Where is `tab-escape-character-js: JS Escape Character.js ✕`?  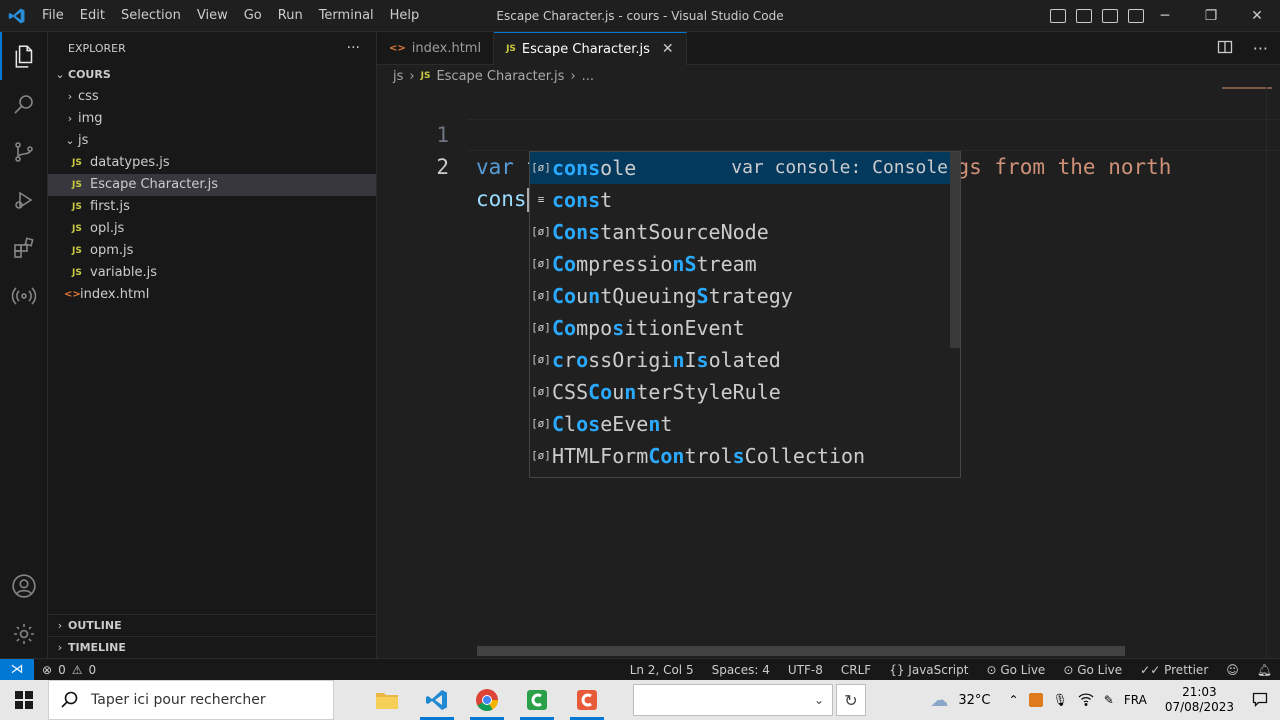
tab-escape-character-js: JS Escape Character.js ✕ is located at coordinates (590, 48).